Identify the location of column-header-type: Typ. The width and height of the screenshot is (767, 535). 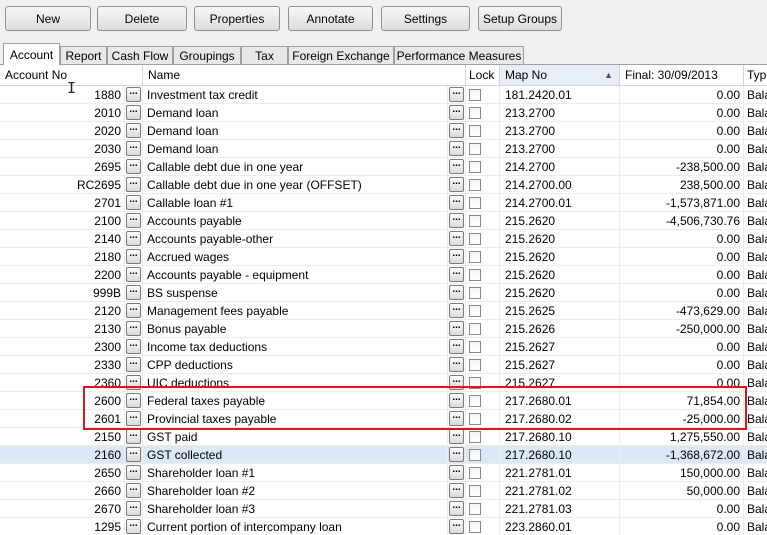
(755, 75).